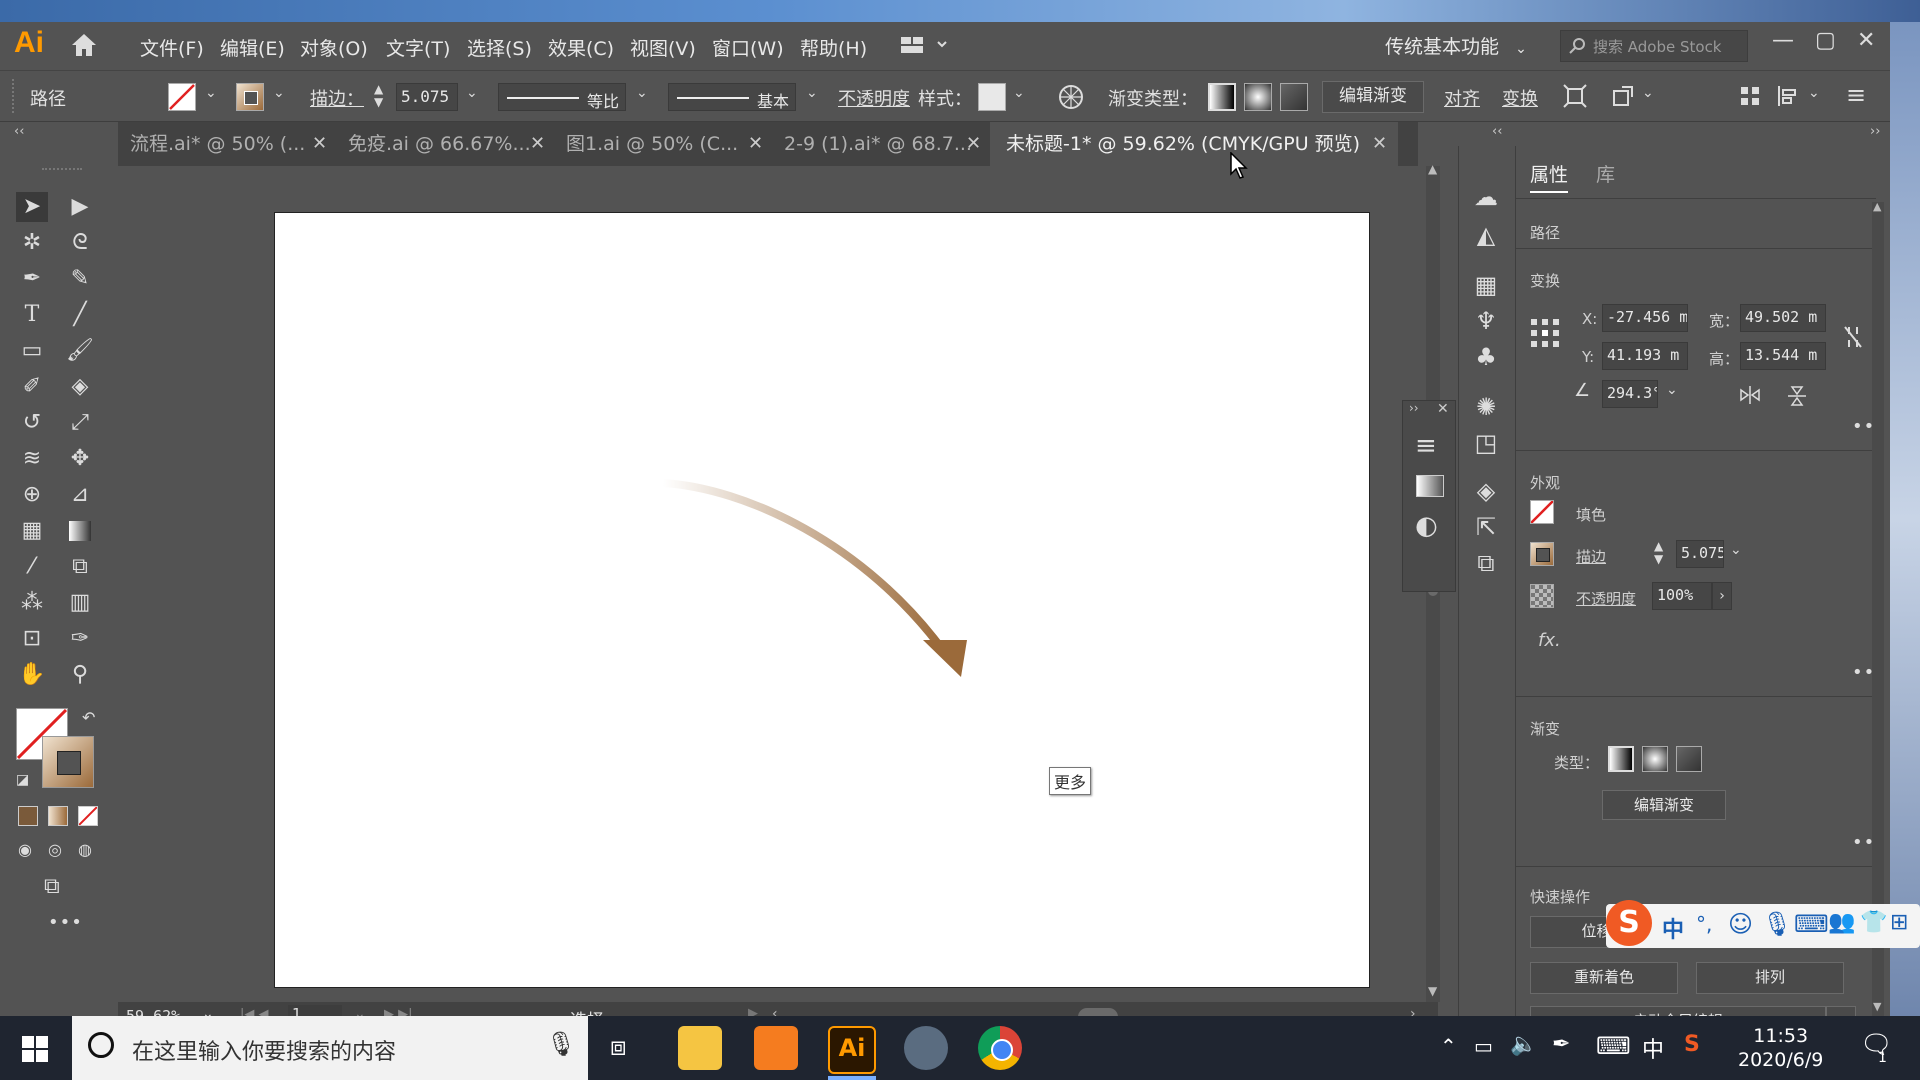 The image size is (1920, 1080). Describe the element at coordinates (499, 47) in the screenshot. I see `menu-select: 选择(S)` at that location.